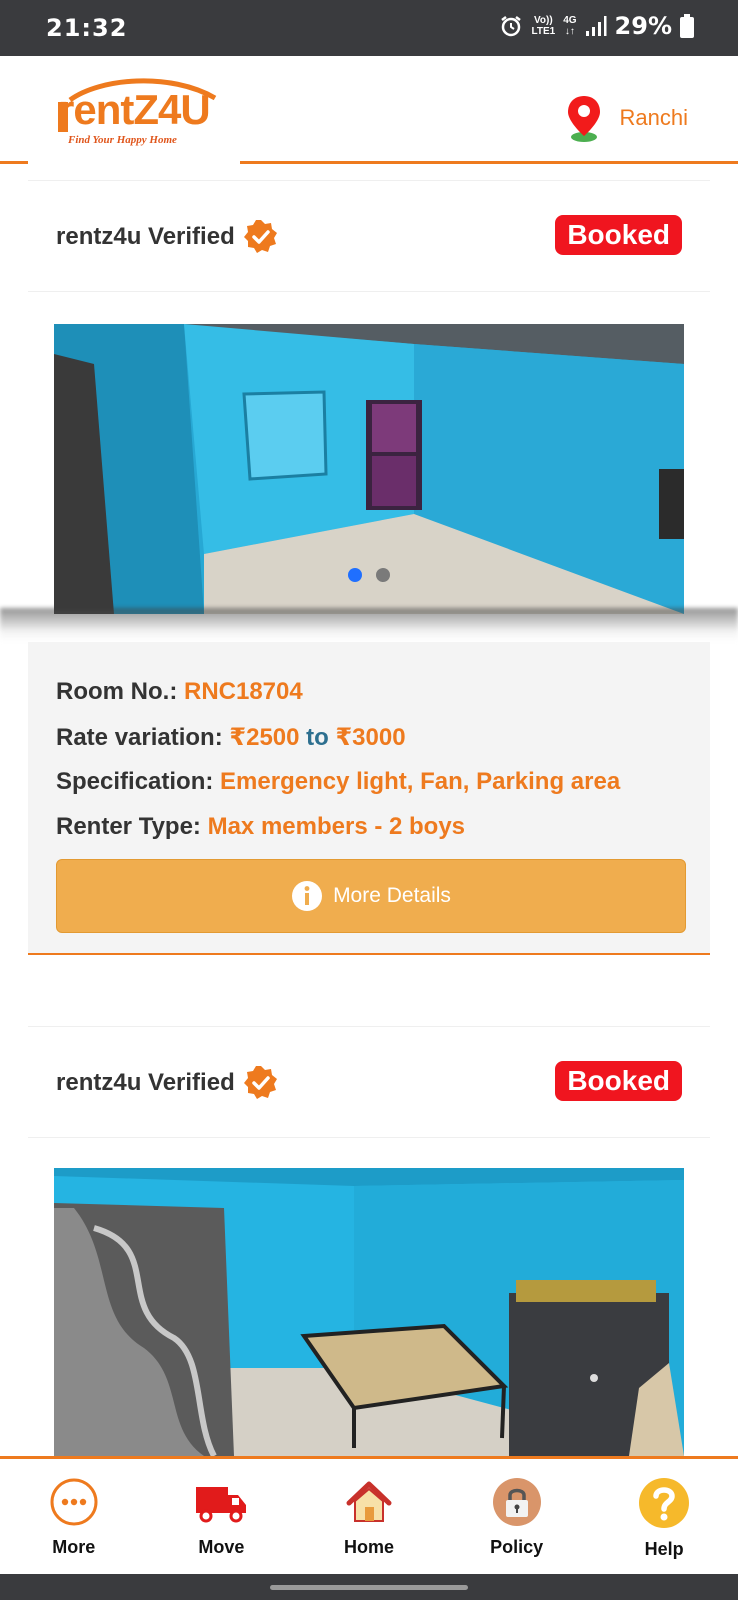  What do you see at coordinates (383, 575) in the screenshot?
I see `carousel-dot` at bounding box center [383, 575].